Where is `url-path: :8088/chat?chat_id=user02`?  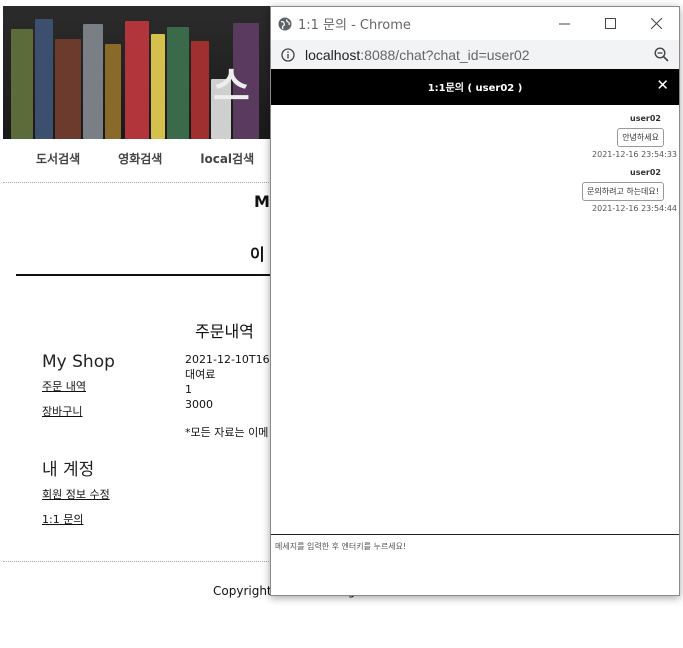
url-path: :8088/chat?chat_id=user02 is located at coordinates (445, 54).